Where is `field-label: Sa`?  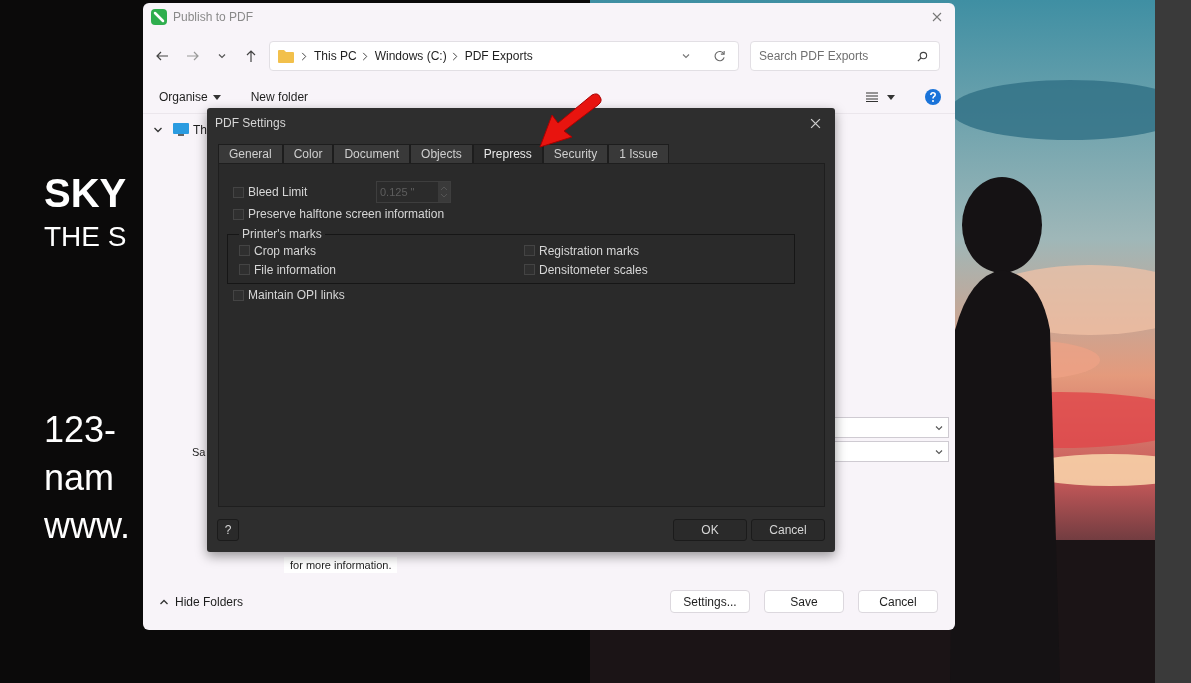
field-label: Sa is located at coordinates (199, 451).